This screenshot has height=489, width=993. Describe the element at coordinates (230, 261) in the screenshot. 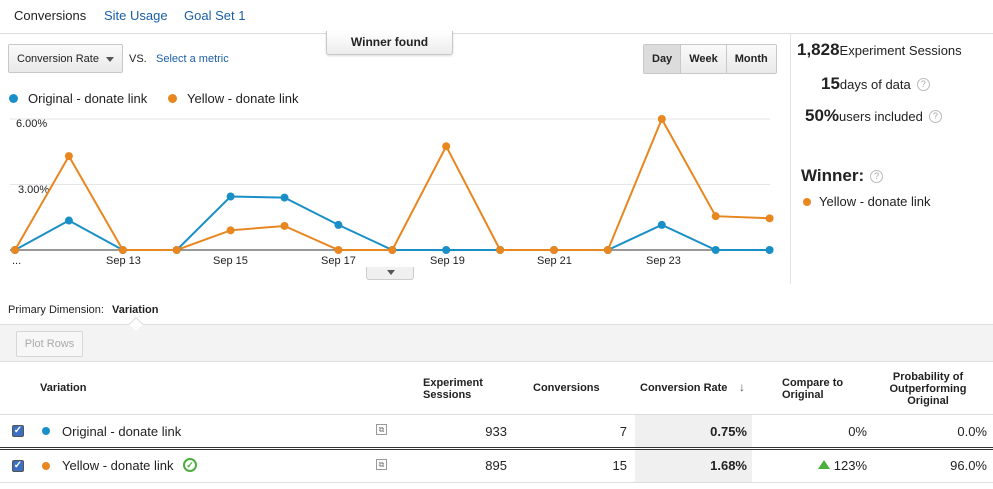

I see `x-tick-label: Sep 15` at that location.